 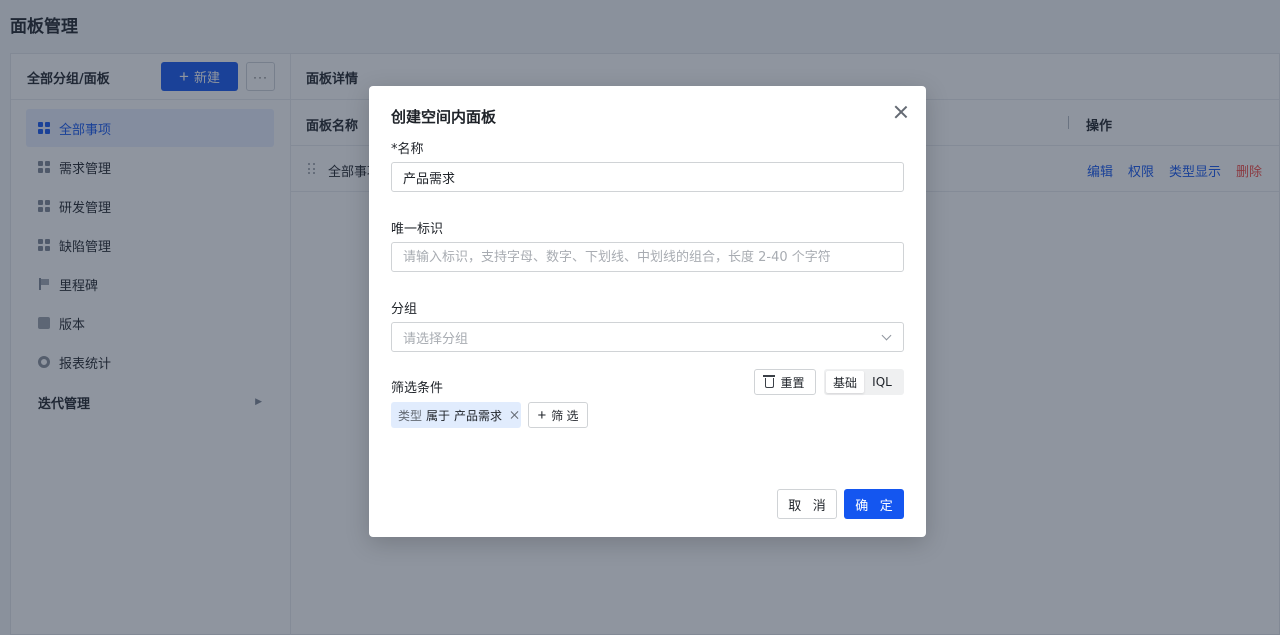 I want to click on name-label: *名称, so click(x=407, y=149).